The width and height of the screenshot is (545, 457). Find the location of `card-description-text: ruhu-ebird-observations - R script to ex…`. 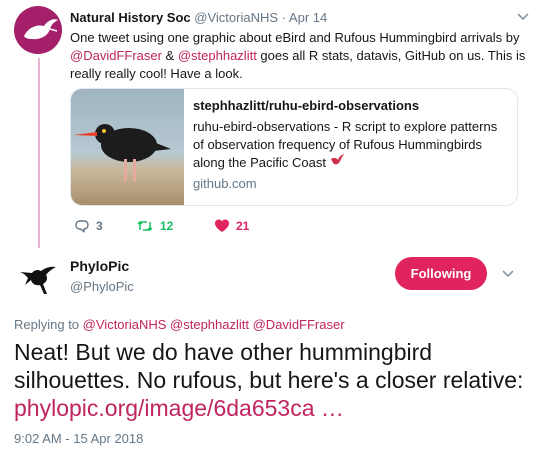

card-description-text: ruhu-ebird-observations - R script to ex… is located at coordinates (345, 144).